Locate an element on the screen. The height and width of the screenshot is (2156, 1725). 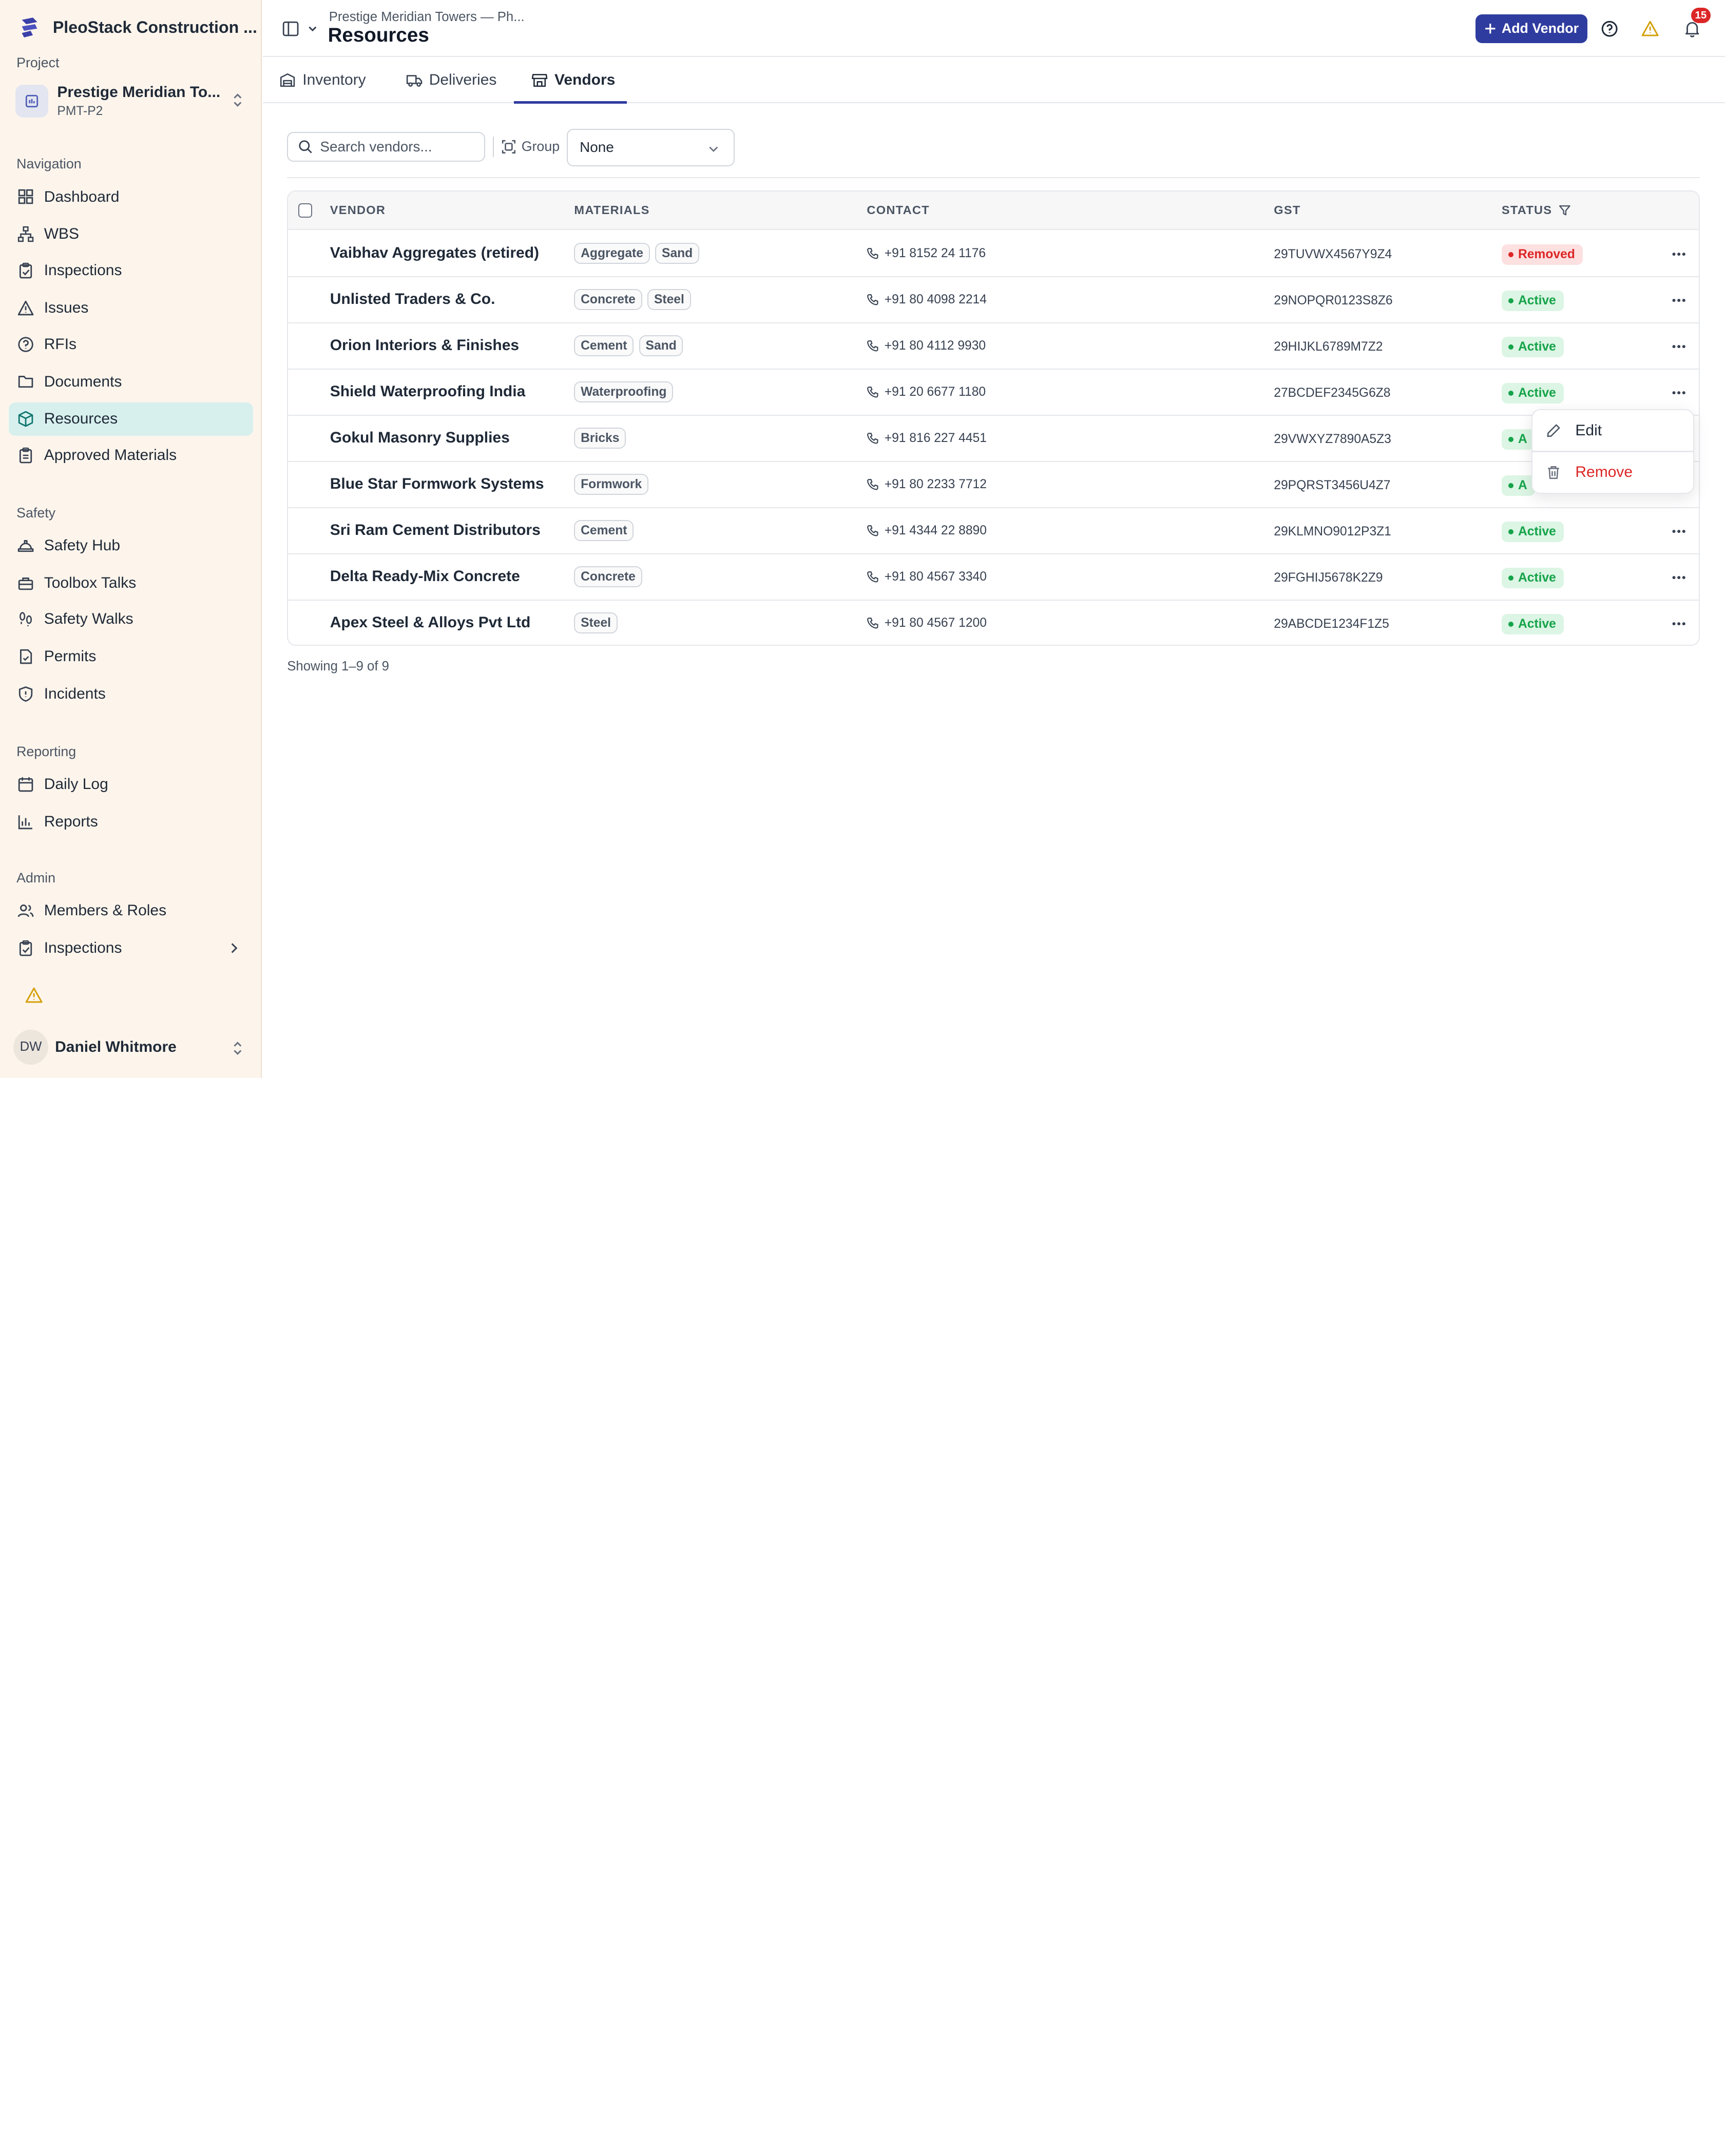
status-dot is located at coordinates (1511, 393).